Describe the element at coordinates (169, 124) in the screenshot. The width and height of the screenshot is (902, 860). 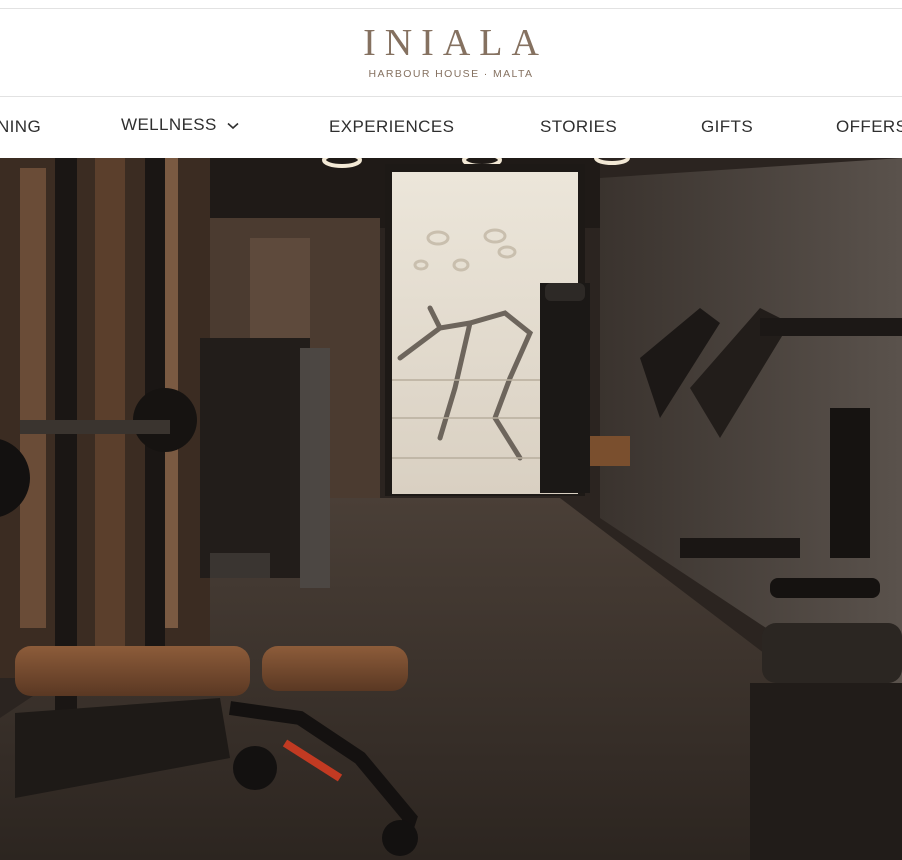
I see `nav-item-wellness-label: WELLNESS` at that location.